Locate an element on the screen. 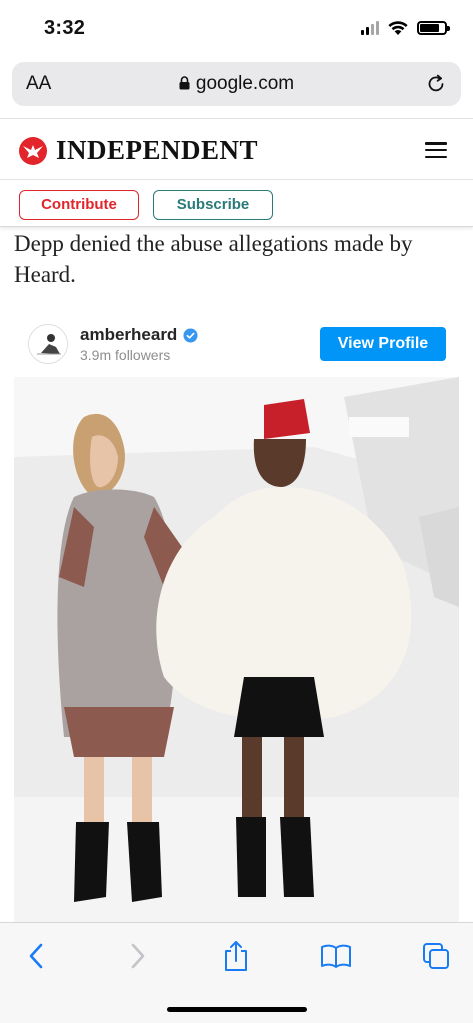 The width and height of the screenshot is (473, 1023). avatar-image is located at coordinates (48, 344).